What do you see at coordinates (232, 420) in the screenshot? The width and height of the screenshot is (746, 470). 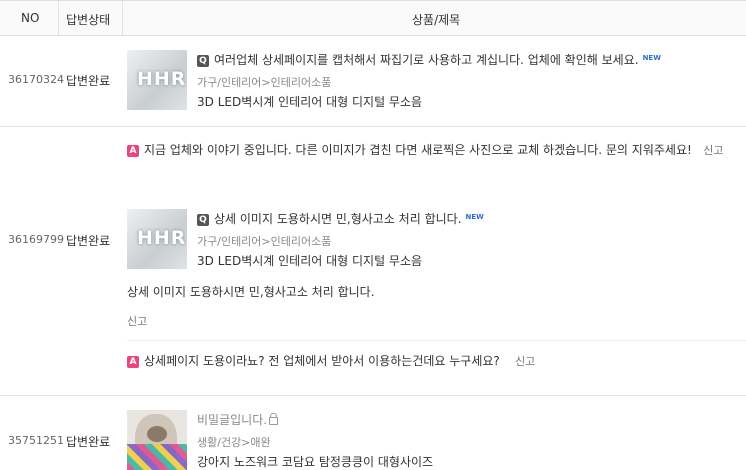 I see `question-text: 비밀글입니다.` at bounding box center [232, 420].